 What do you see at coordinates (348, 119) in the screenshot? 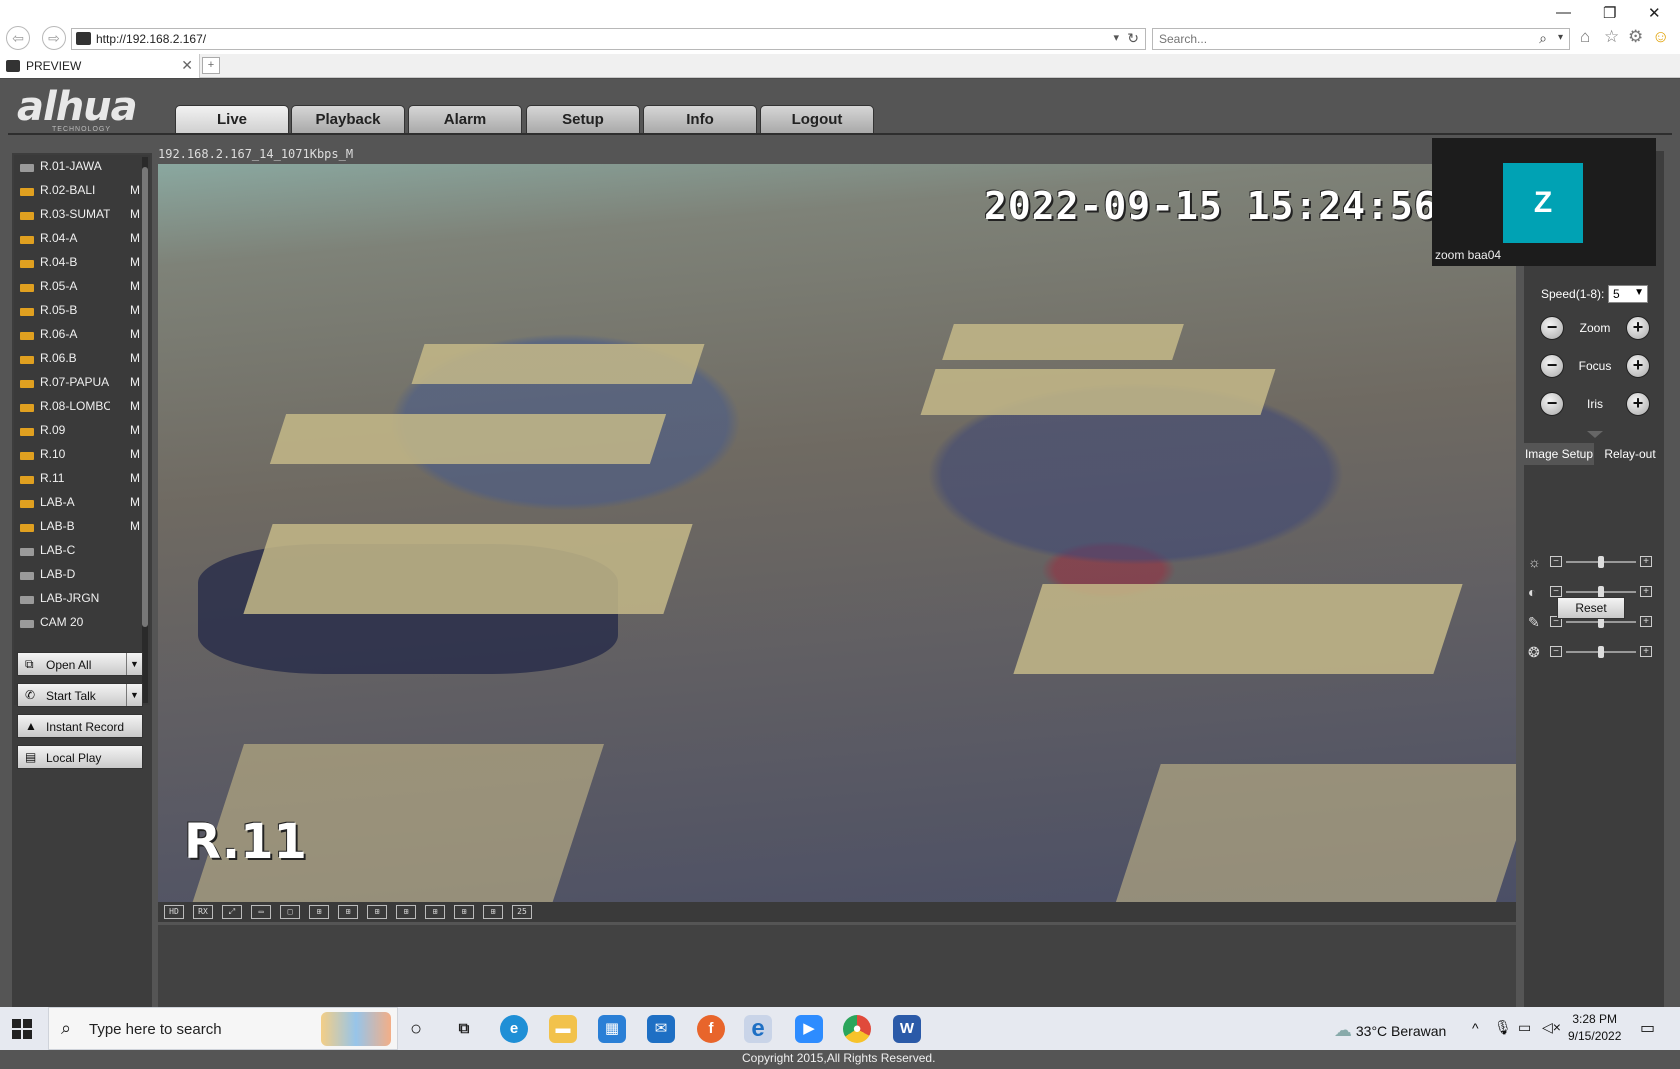
I see `nav-tab-playback: Playback` at bounding box center [348, 119].